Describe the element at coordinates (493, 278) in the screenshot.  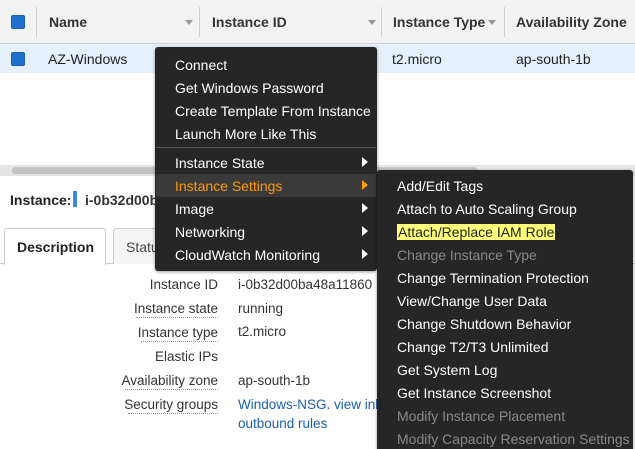
I see `menu-item-change-termination-protection: Change Termination Protection` at that location.